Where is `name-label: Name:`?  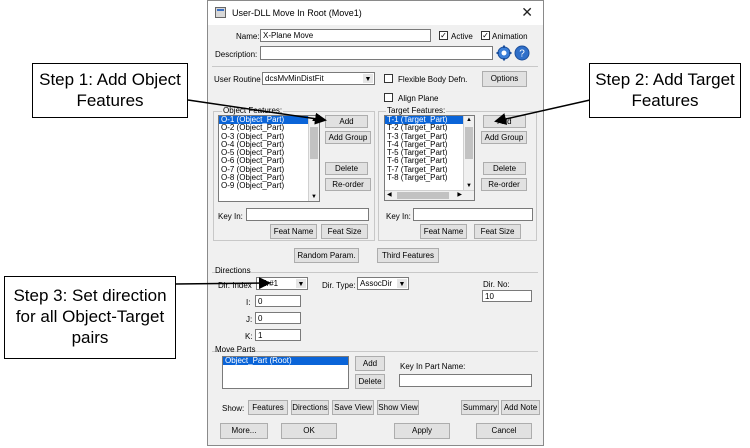
name-label: Name: is located at coordinates (248, 36).